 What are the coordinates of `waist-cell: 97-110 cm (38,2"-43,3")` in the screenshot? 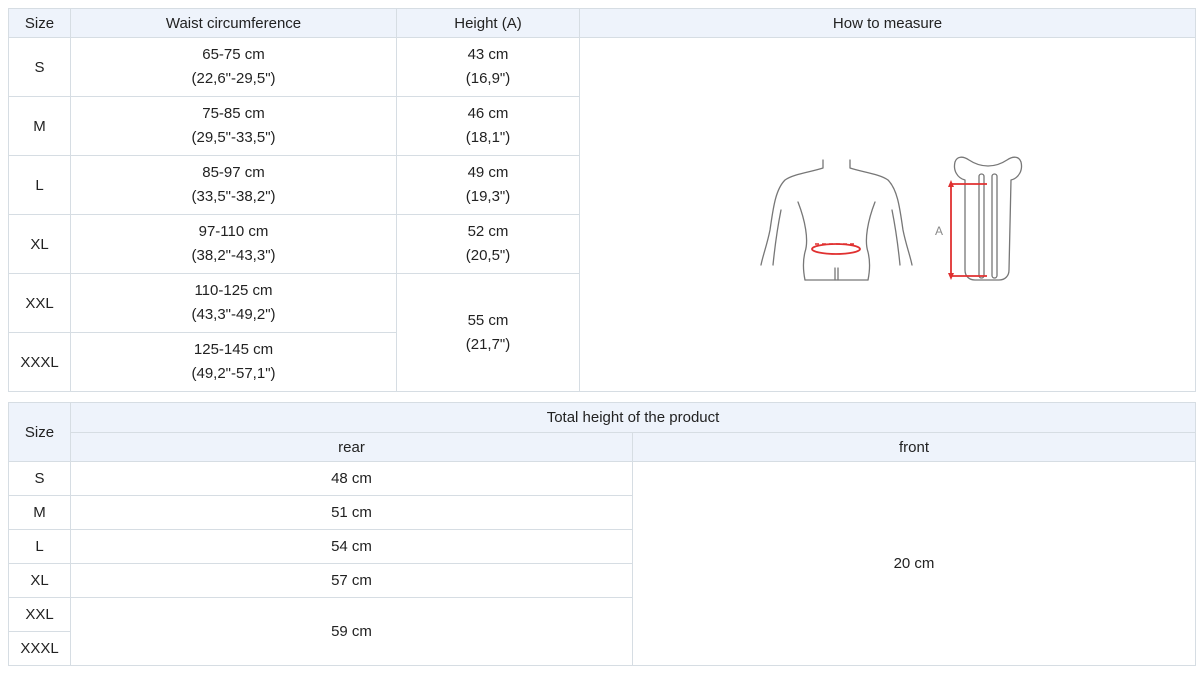 It's located at (233, 244).